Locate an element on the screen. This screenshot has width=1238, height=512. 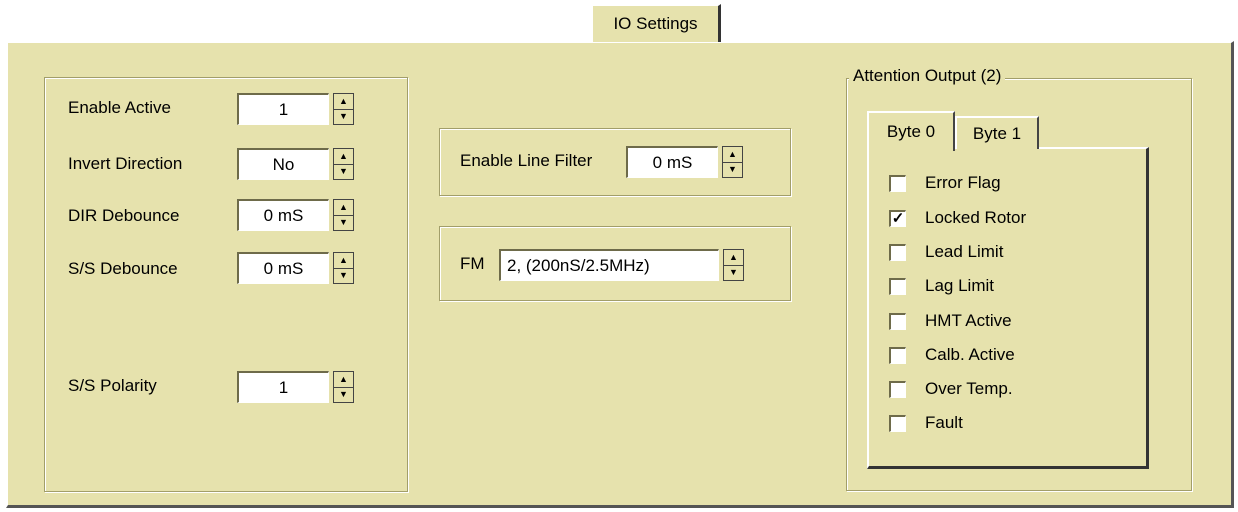
enable-active-spin-buttons: ▲ ▼ is located at coordinates (343, 109).